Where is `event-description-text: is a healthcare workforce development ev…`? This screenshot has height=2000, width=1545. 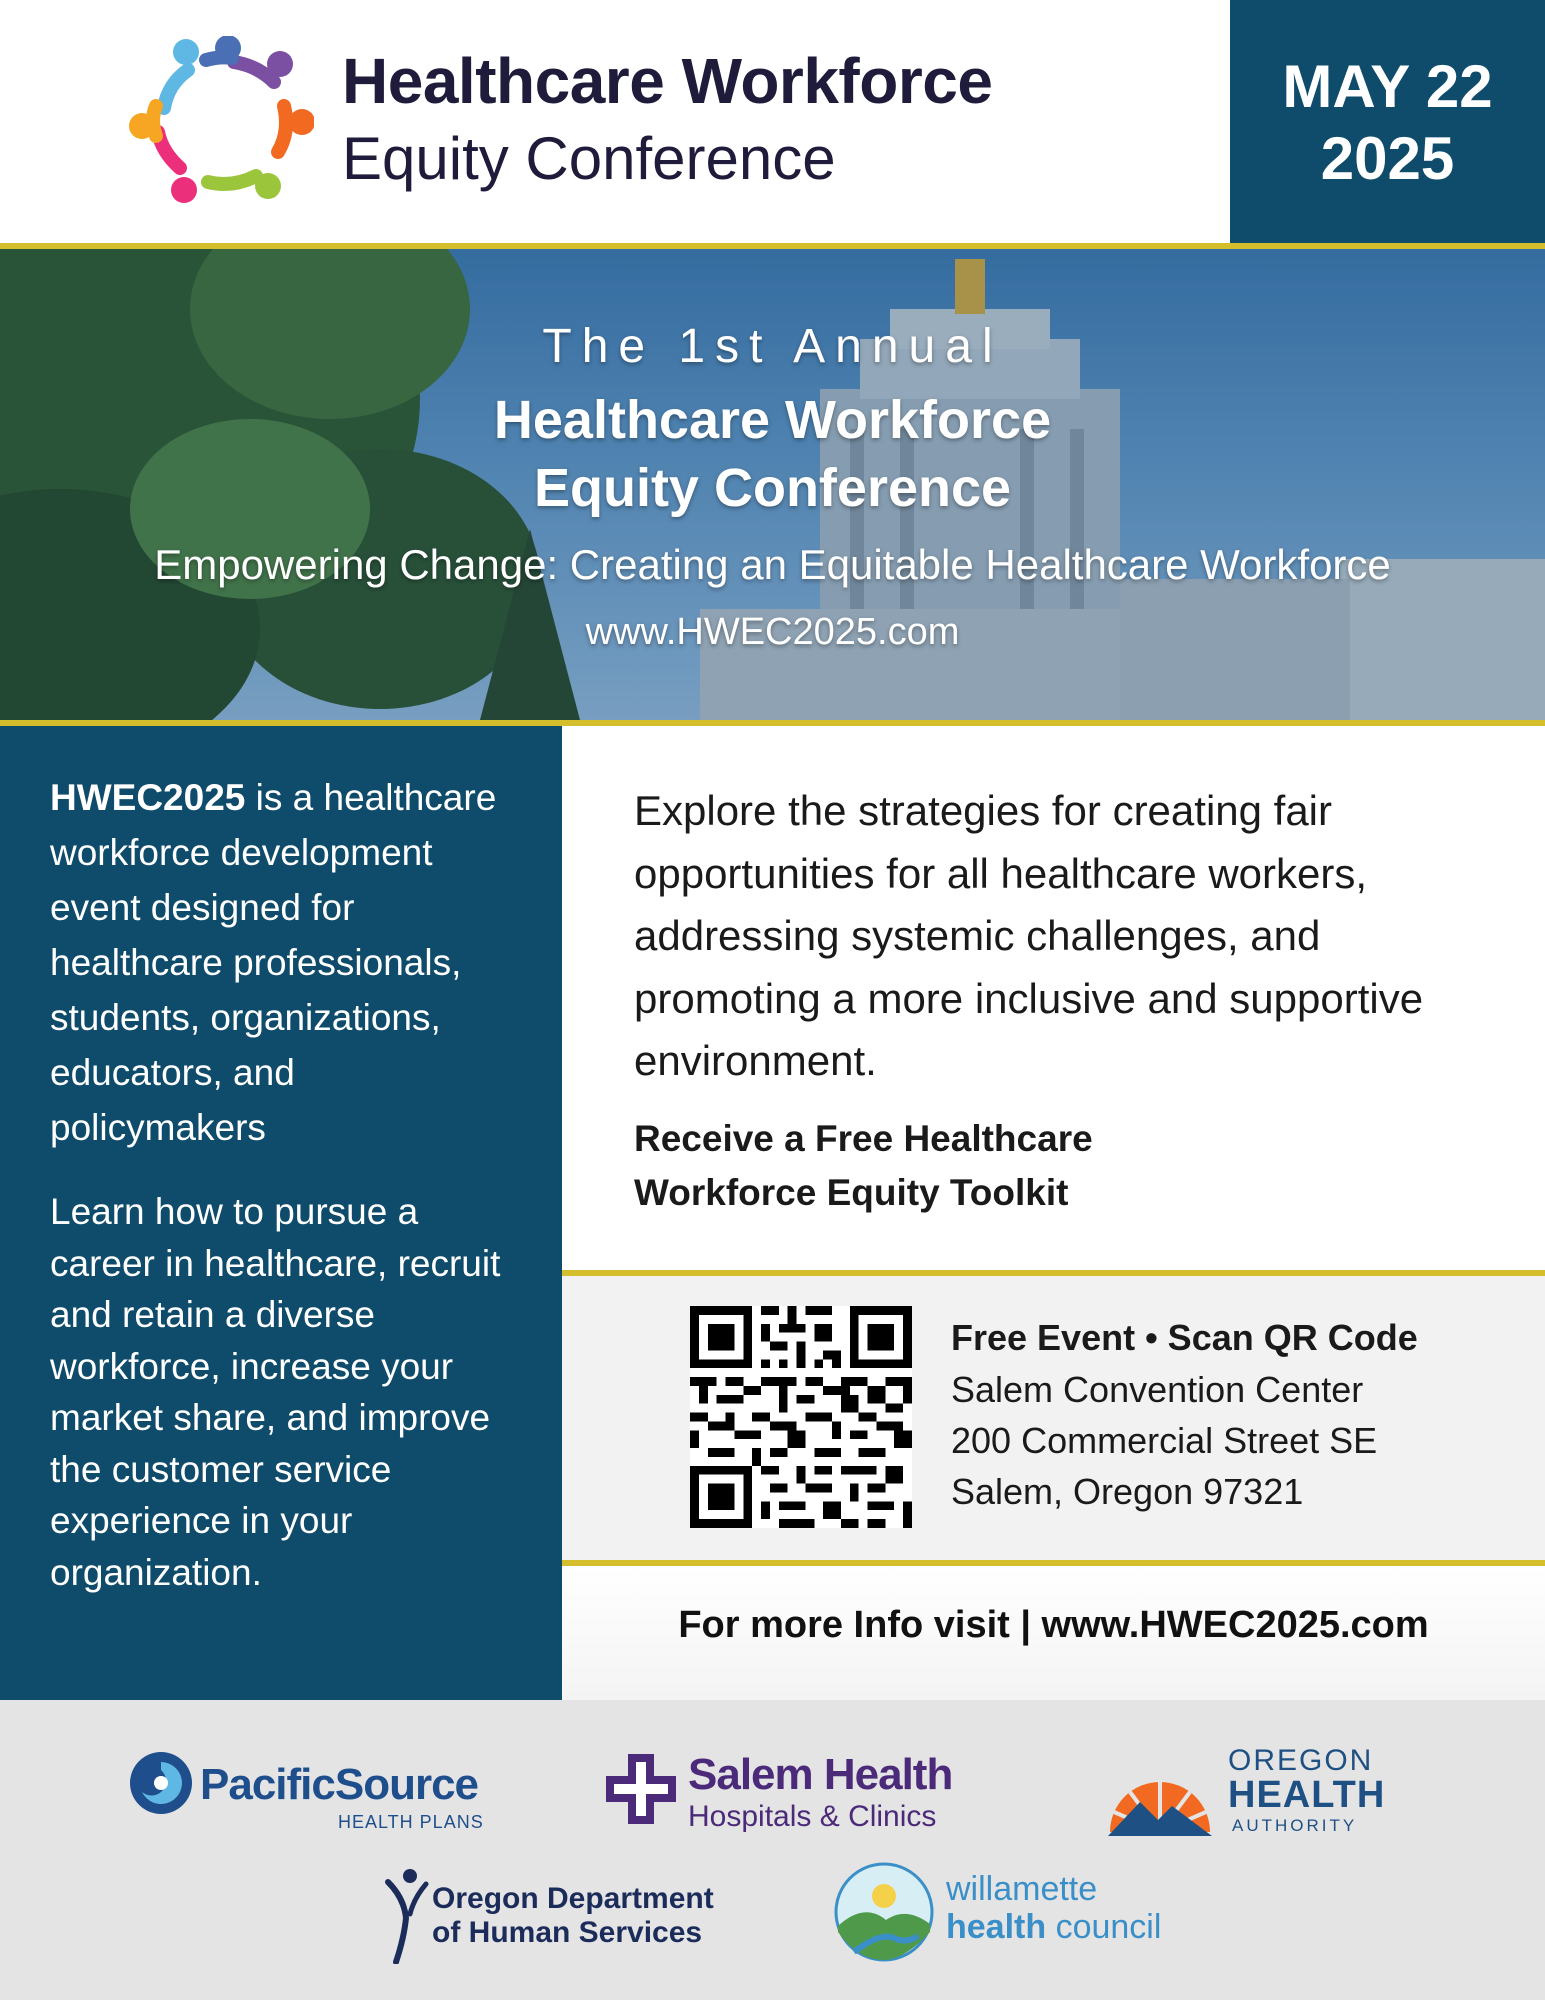 event-description-text: is a healthcare workforce development ev… is located at coordinates (273, 962).